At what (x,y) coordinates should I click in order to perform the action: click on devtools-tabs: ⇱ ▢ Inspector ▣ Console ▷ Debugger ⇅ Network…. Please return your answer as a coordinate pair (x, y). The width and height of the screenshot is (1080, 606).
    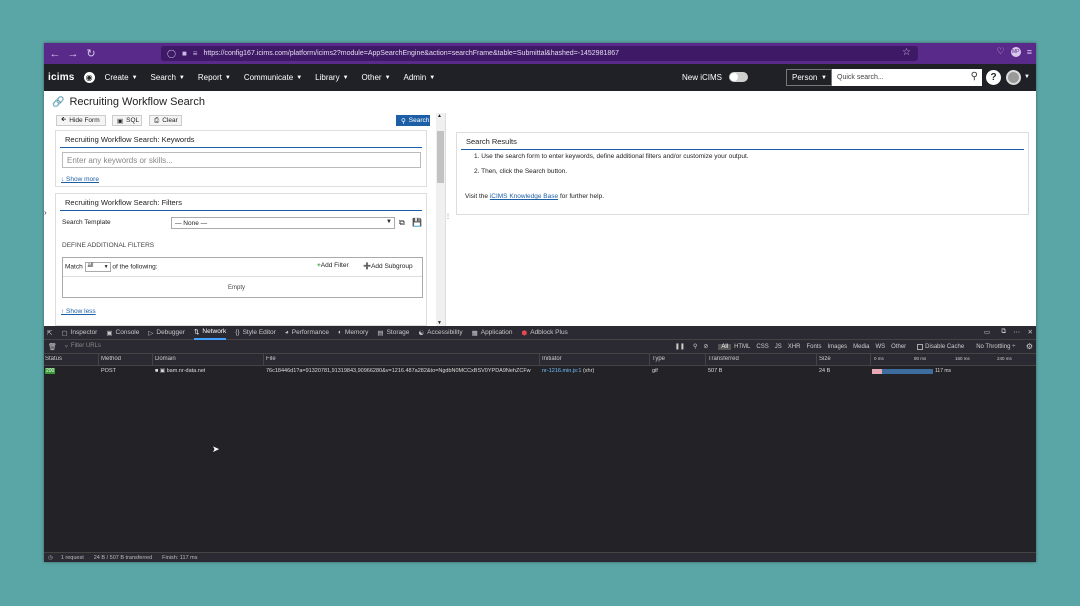
    Looking at the image, I should click on (540, 333).